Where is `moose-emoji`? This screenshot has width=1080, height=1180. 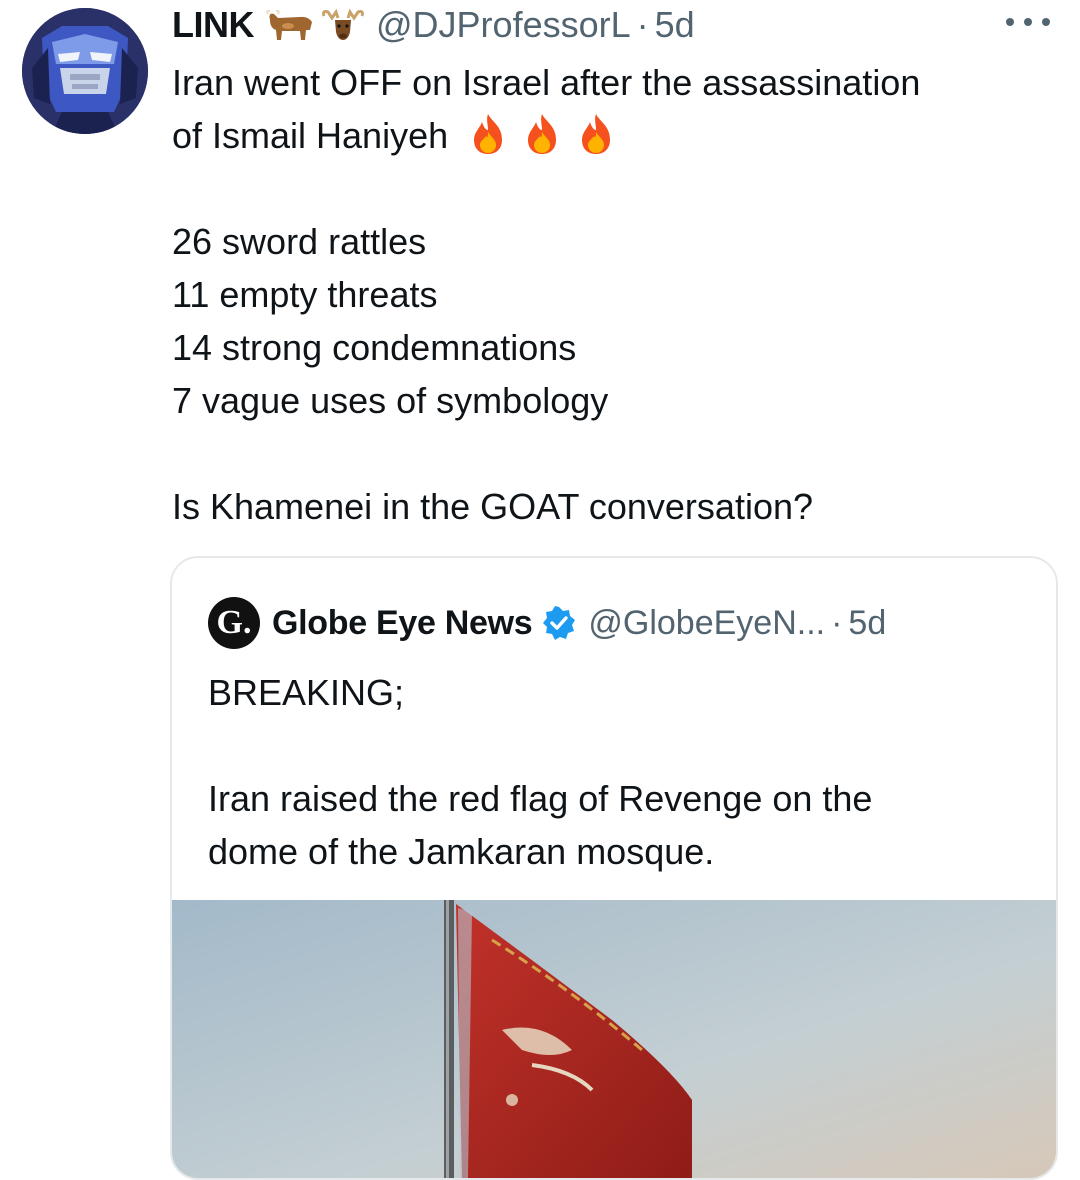 moose-emoji is located at coordinates (343, 25).